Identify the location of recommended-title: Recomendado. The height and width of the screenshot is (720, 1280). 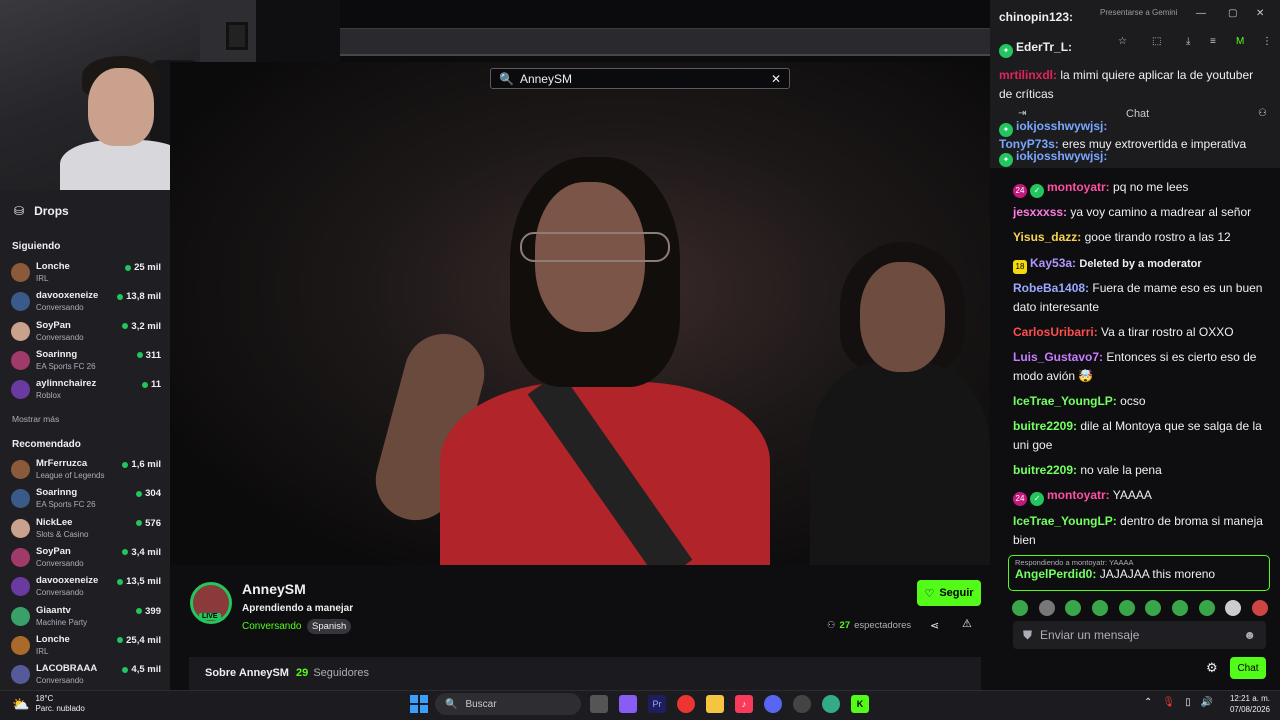
(46, 444).